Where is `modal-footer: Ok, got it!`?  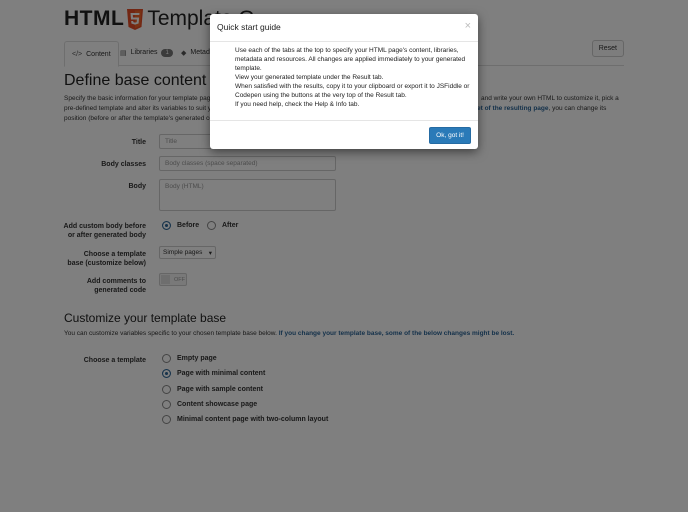
modal-footer: Ok, got it! is located at coordinates (344, 135).